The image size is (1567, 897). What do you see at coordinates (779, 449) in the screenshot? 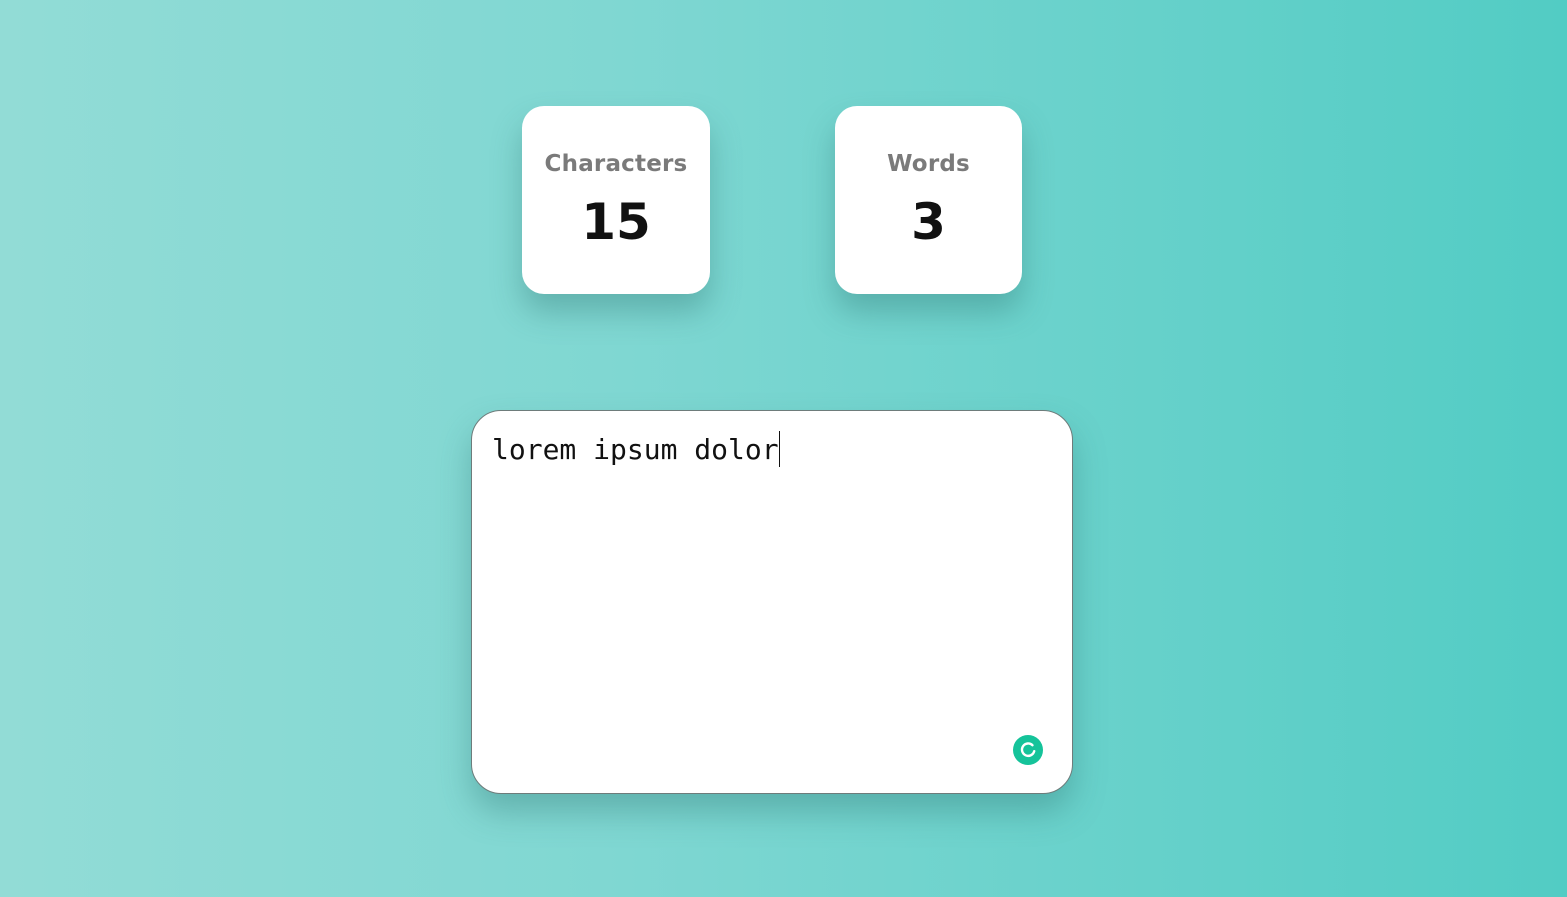
I see `text-caret` at bounding box center [779, 449].